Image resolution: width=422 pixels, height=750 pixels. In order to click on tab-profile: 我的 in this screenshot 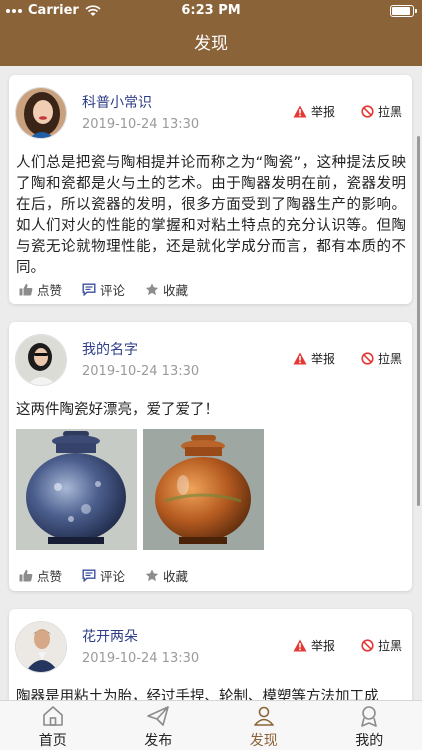, I will do `click(369, 725)`.